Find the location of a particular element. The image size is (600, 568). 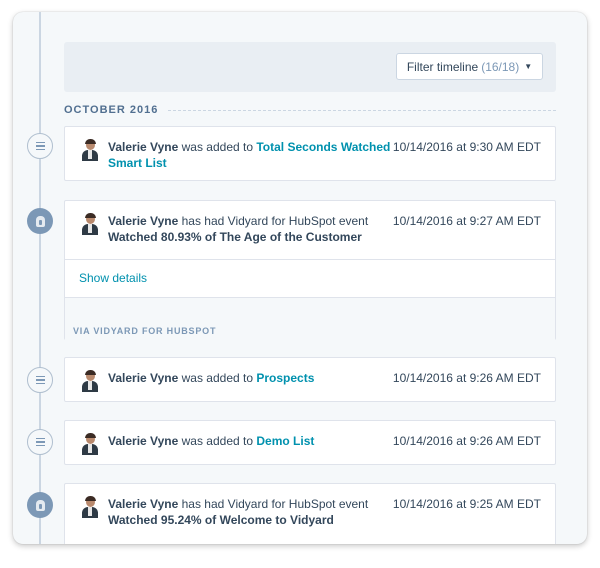

month-header: OCTOBER 2016 is located at coordinates (310, 110).